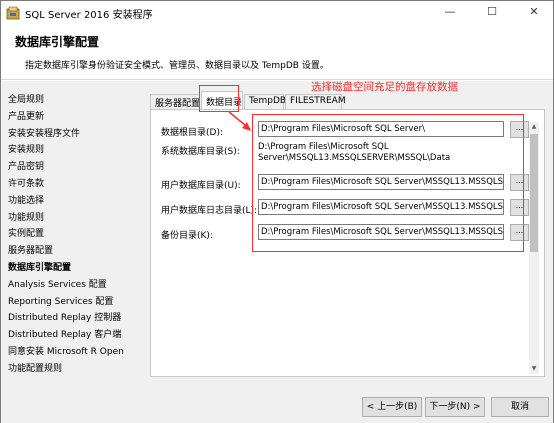  I want to click on sql-server-setup-icon, so click(13, 13).